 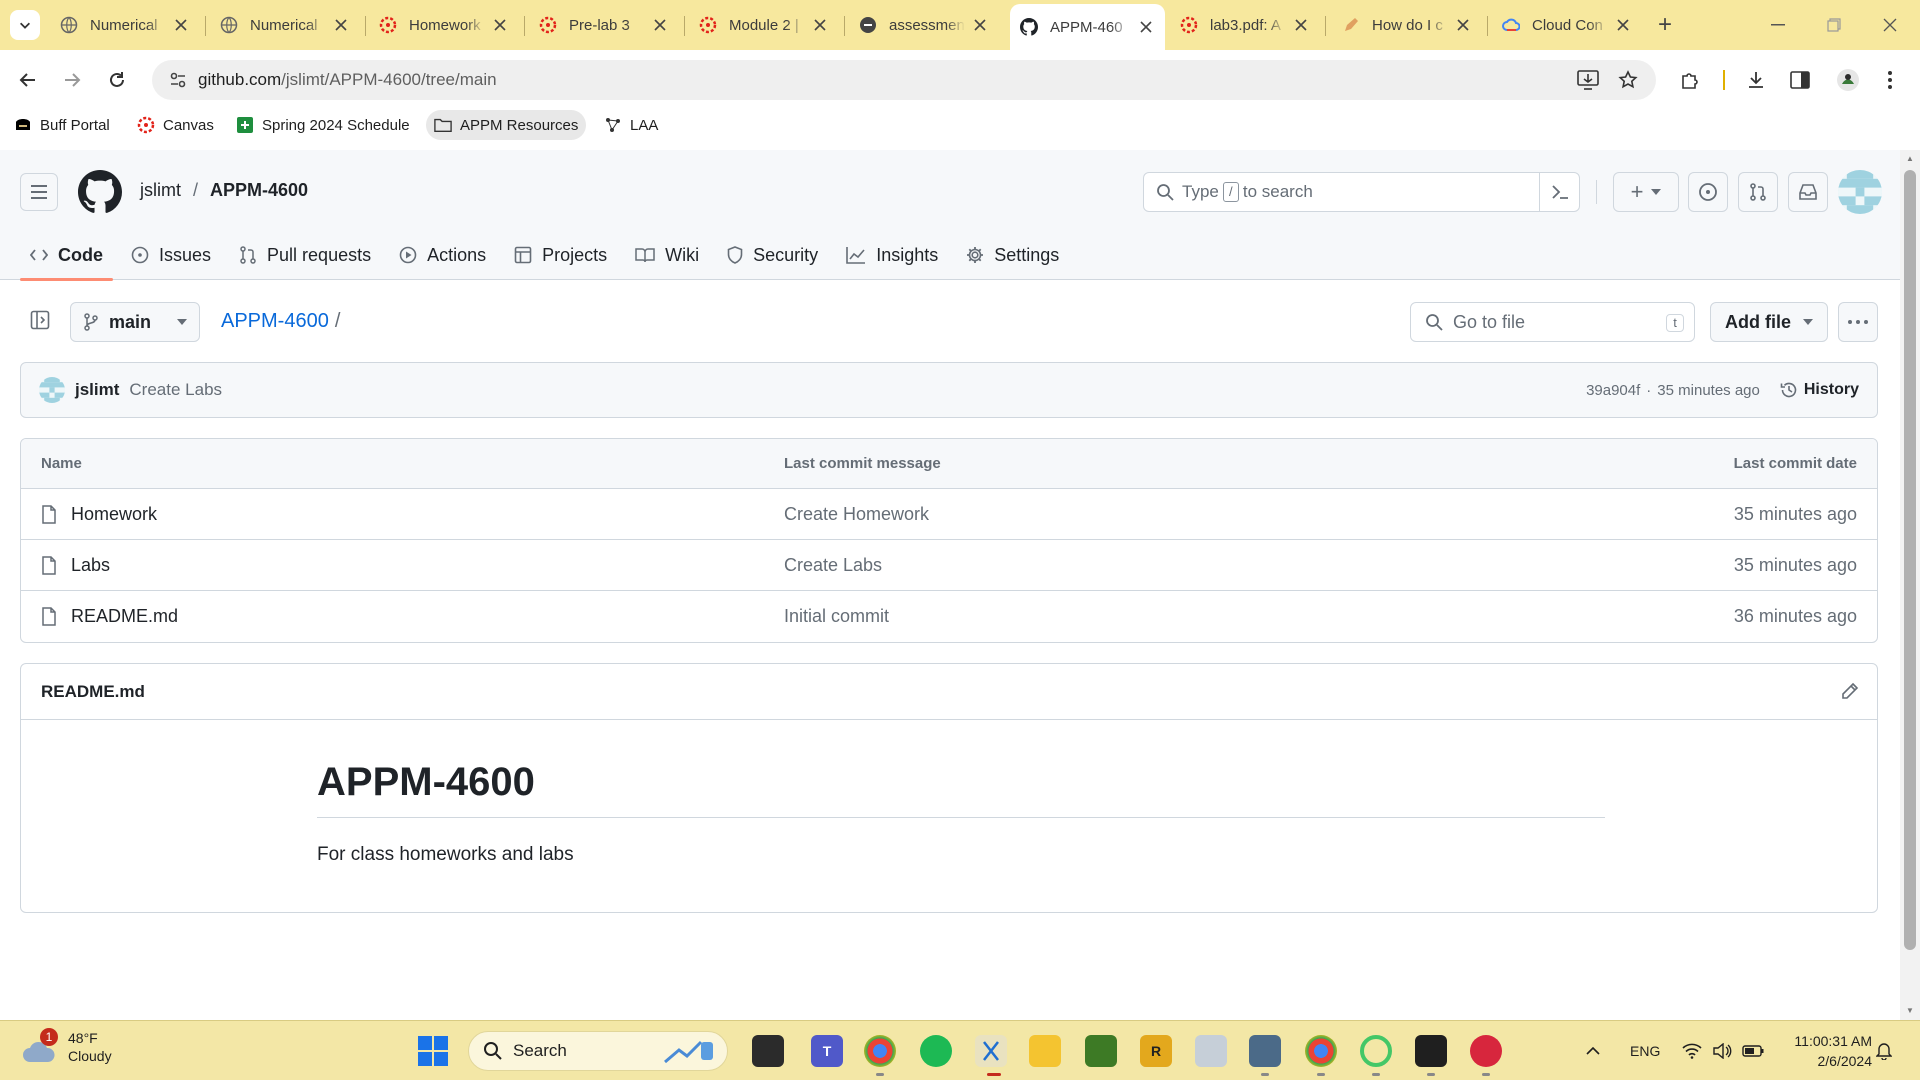 I want to click on address-bar: github.com/jslimt/APPM-4600/tree/main, so click(x=904, y=80).